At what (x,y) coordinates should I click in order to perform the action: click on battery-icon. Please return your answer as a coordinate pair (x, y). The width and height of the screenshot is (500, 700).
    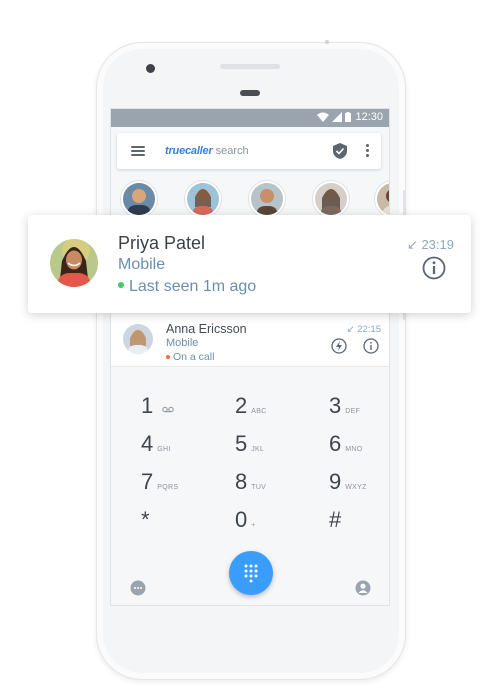
    Looking at the image, I should click on (348, 117).